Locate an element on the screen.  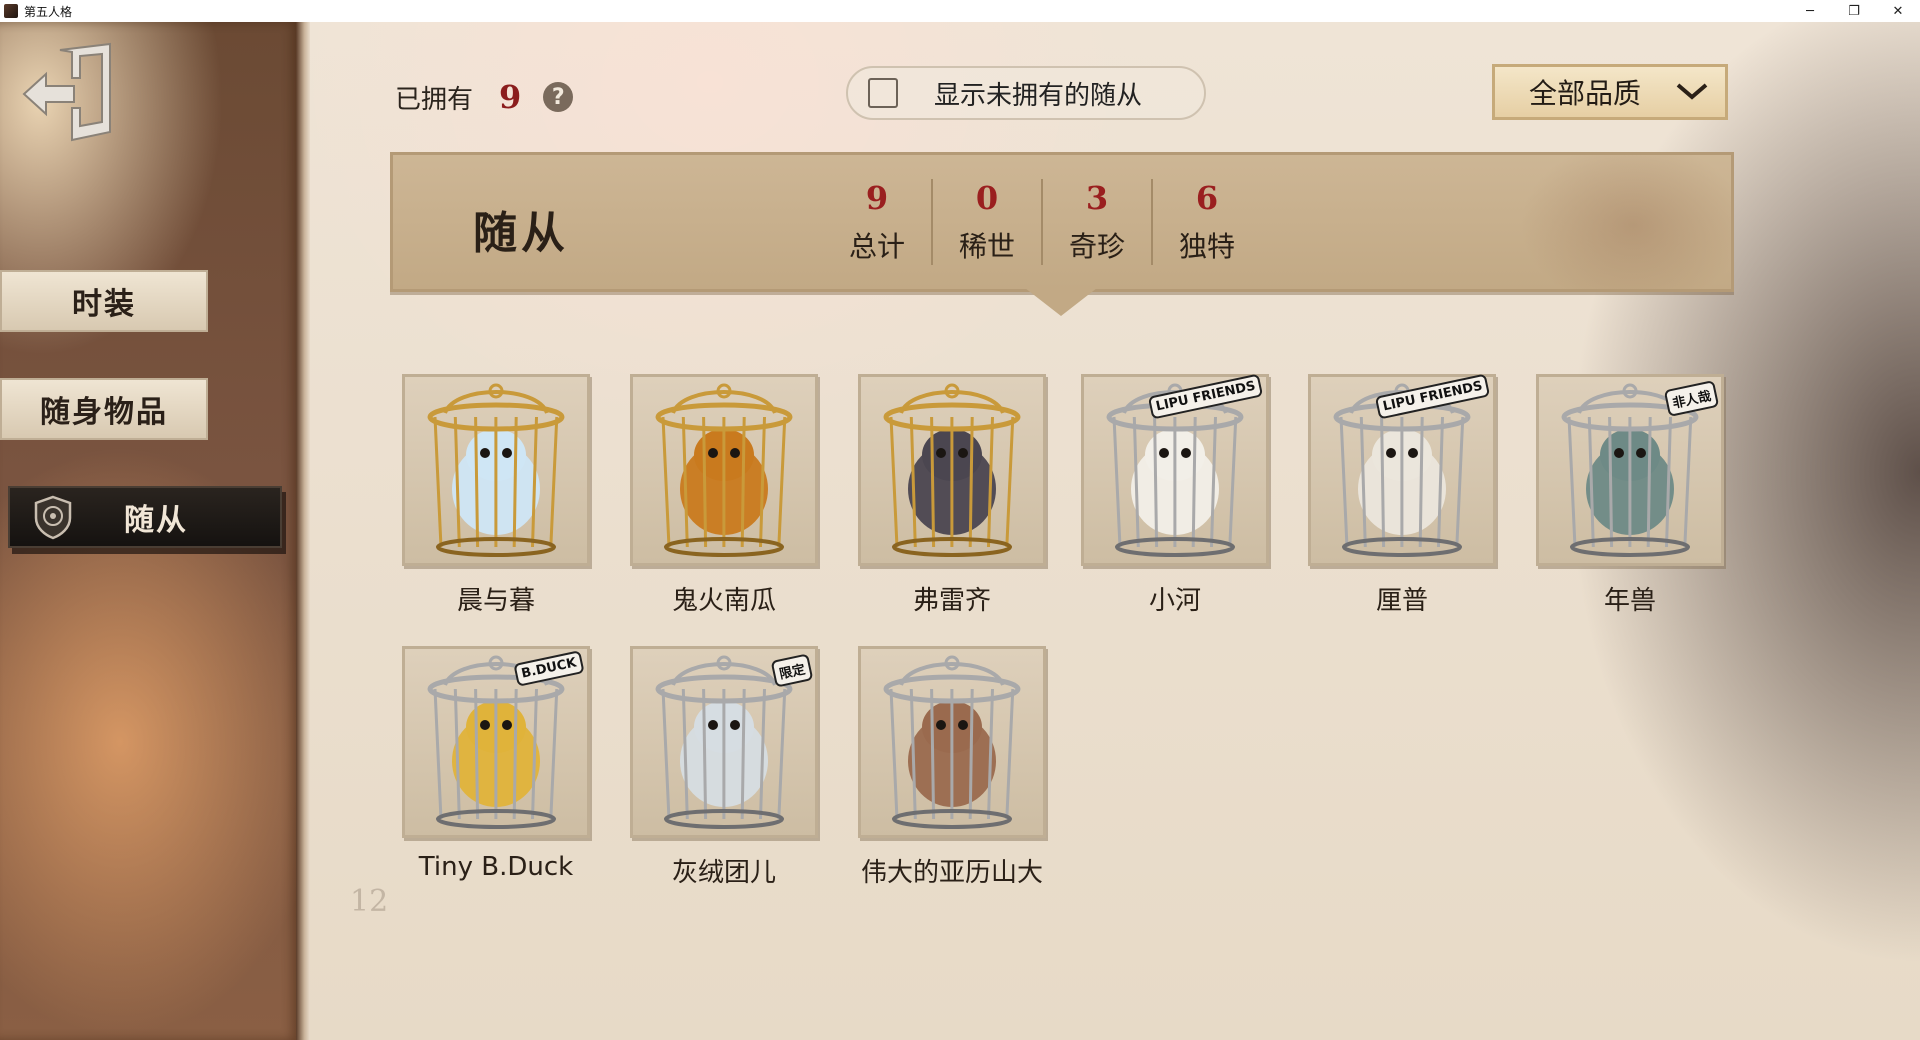
companion-portrait-7: 限定 is located at coordinates (724, 742).